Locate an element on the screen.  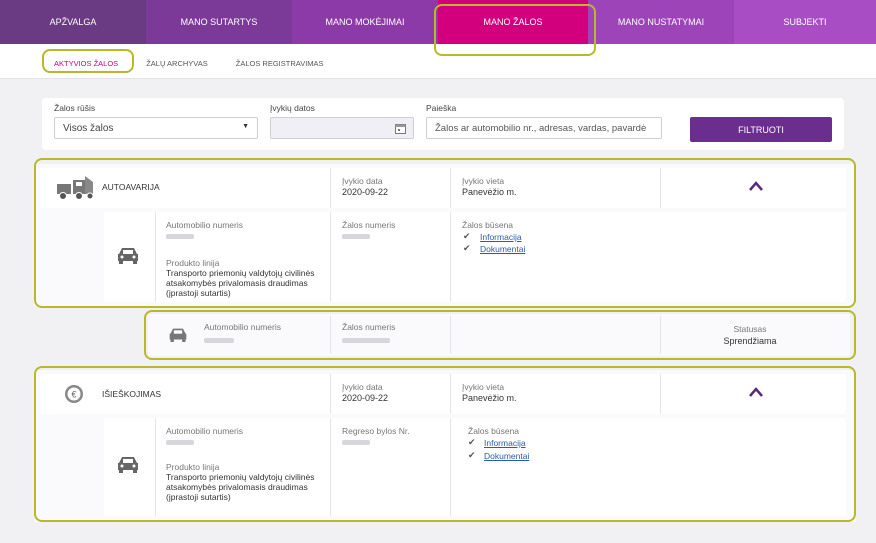
claim-type-label: Žalos rūšis is located at coordinates (75, 108).